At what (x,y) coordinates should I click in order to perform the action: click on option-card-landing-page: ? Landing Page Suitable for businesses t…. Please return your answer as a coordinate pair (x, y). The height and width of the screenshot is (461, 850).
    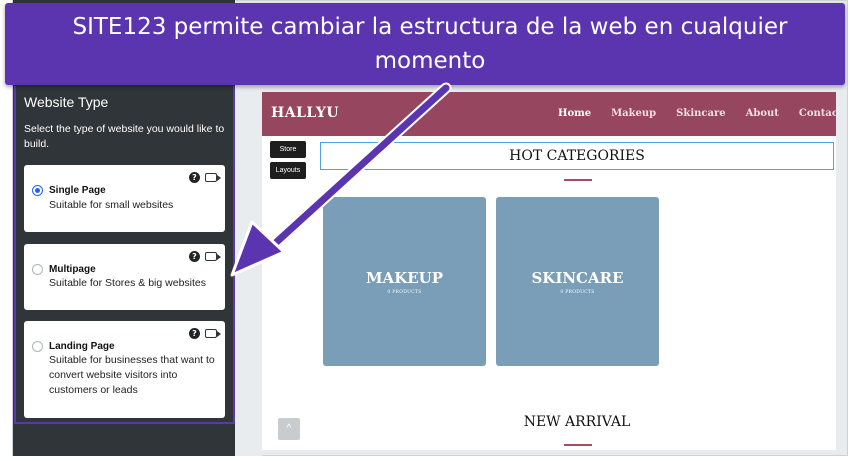
    Looking at the image, I should click on (124, 369).